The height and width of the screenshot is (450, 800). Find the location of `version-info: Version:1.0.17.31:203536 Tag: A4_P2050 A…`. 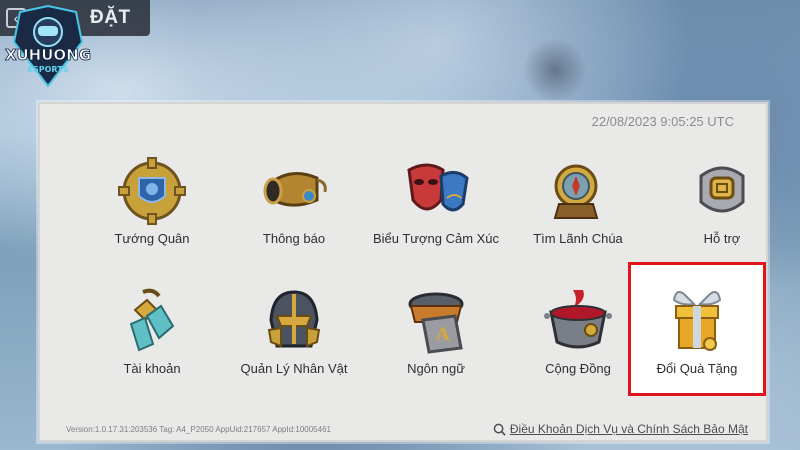

version-info: Version:1.0.17.31:203536 Tag: A4_P2050 A… is located at coordinates (198, 429).